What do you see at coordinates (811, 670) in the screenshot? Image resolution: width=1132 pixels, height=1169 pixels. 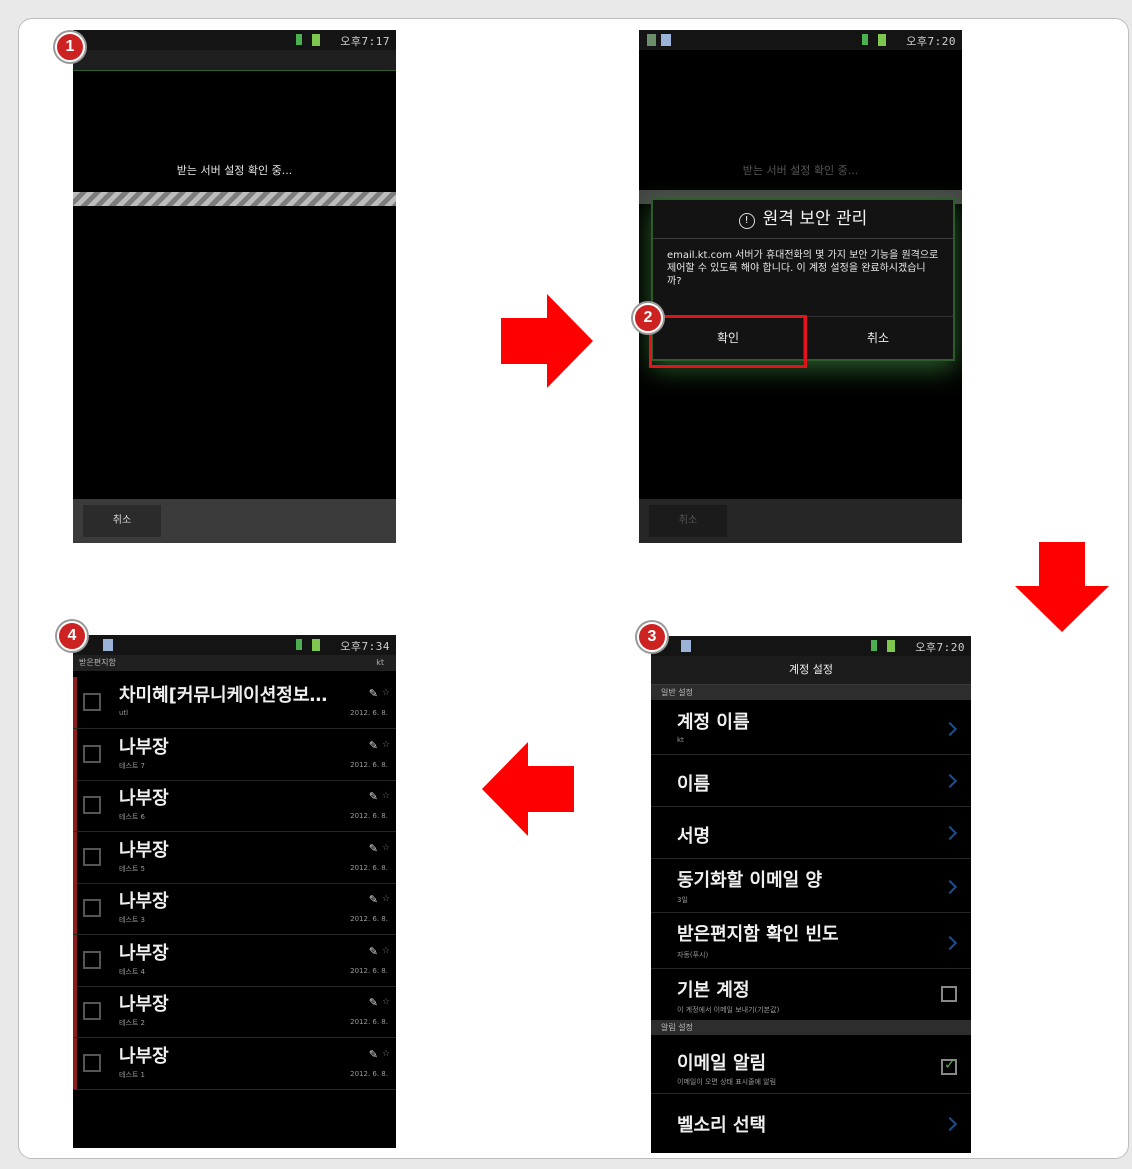 I see `page-title: 계정 설정` at bounding box center [811, 670].